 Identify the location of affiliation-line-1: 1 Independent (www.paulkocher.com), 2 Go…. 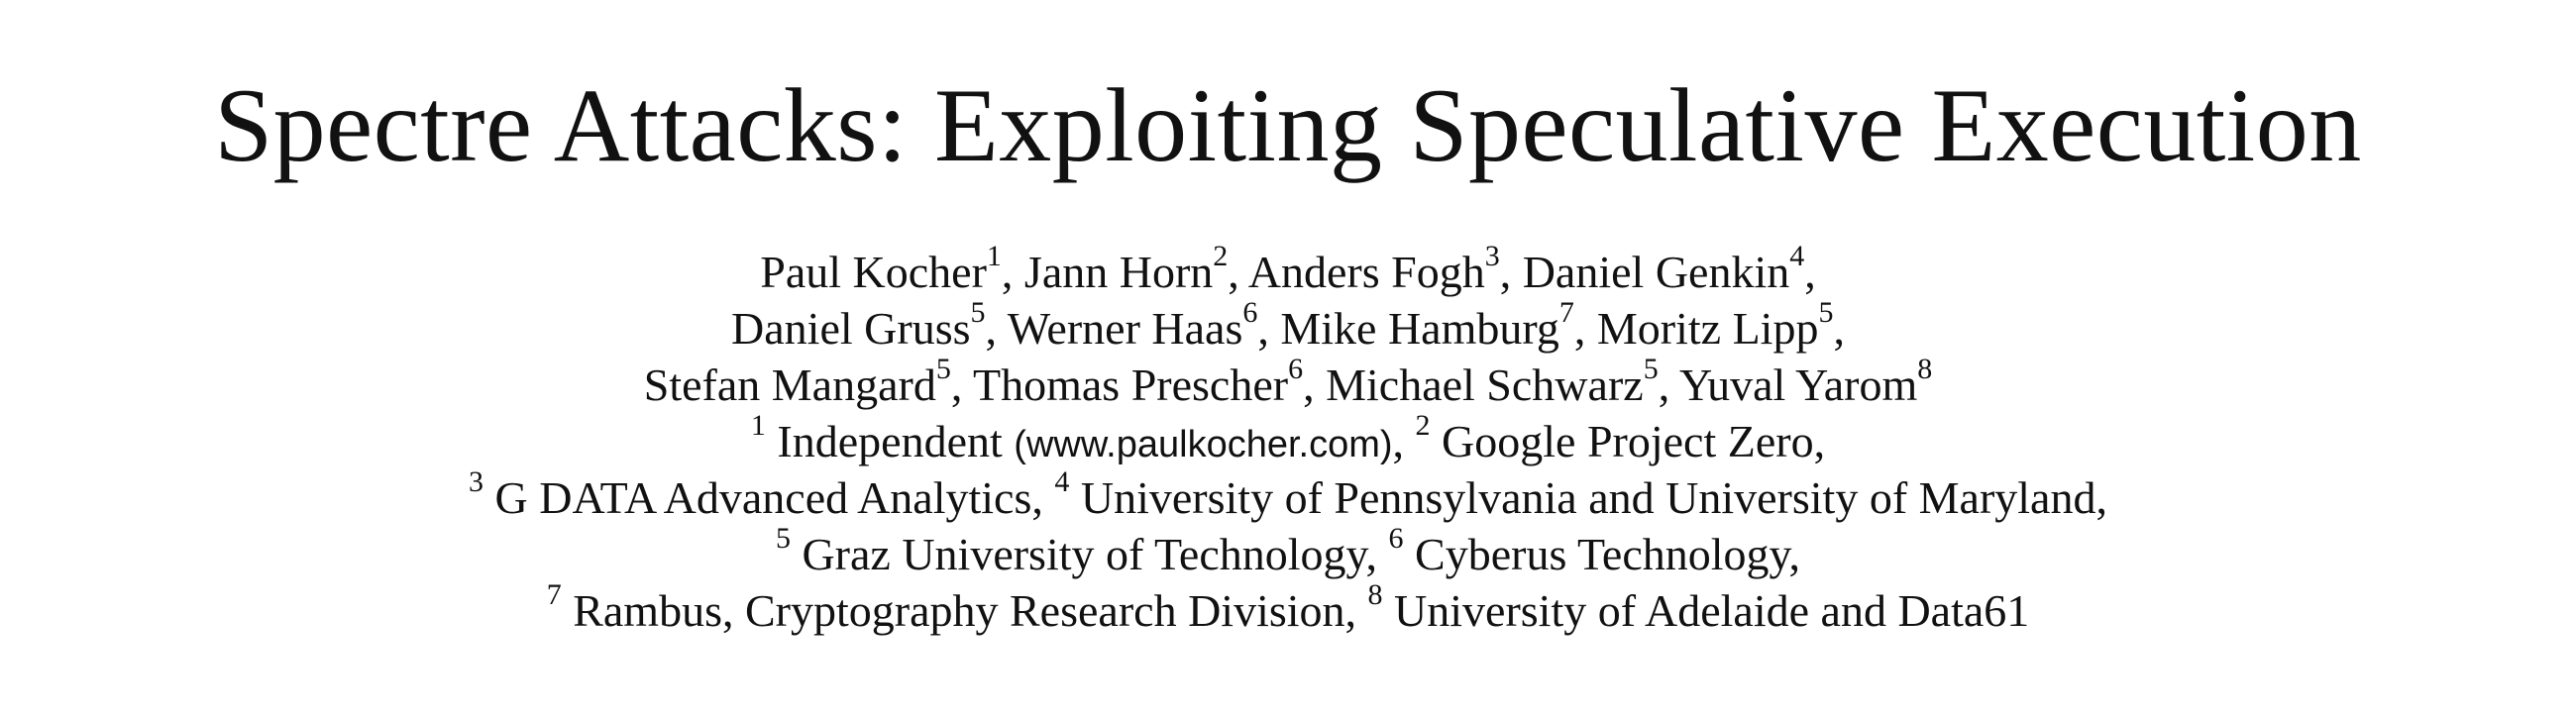
(1288, 437).